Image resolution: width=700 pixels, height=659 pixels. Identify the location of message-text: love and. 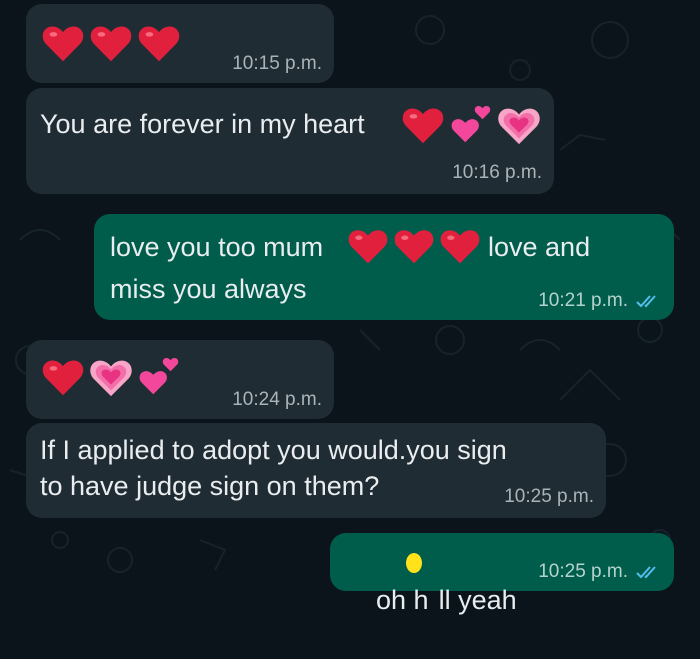
(539, 247).